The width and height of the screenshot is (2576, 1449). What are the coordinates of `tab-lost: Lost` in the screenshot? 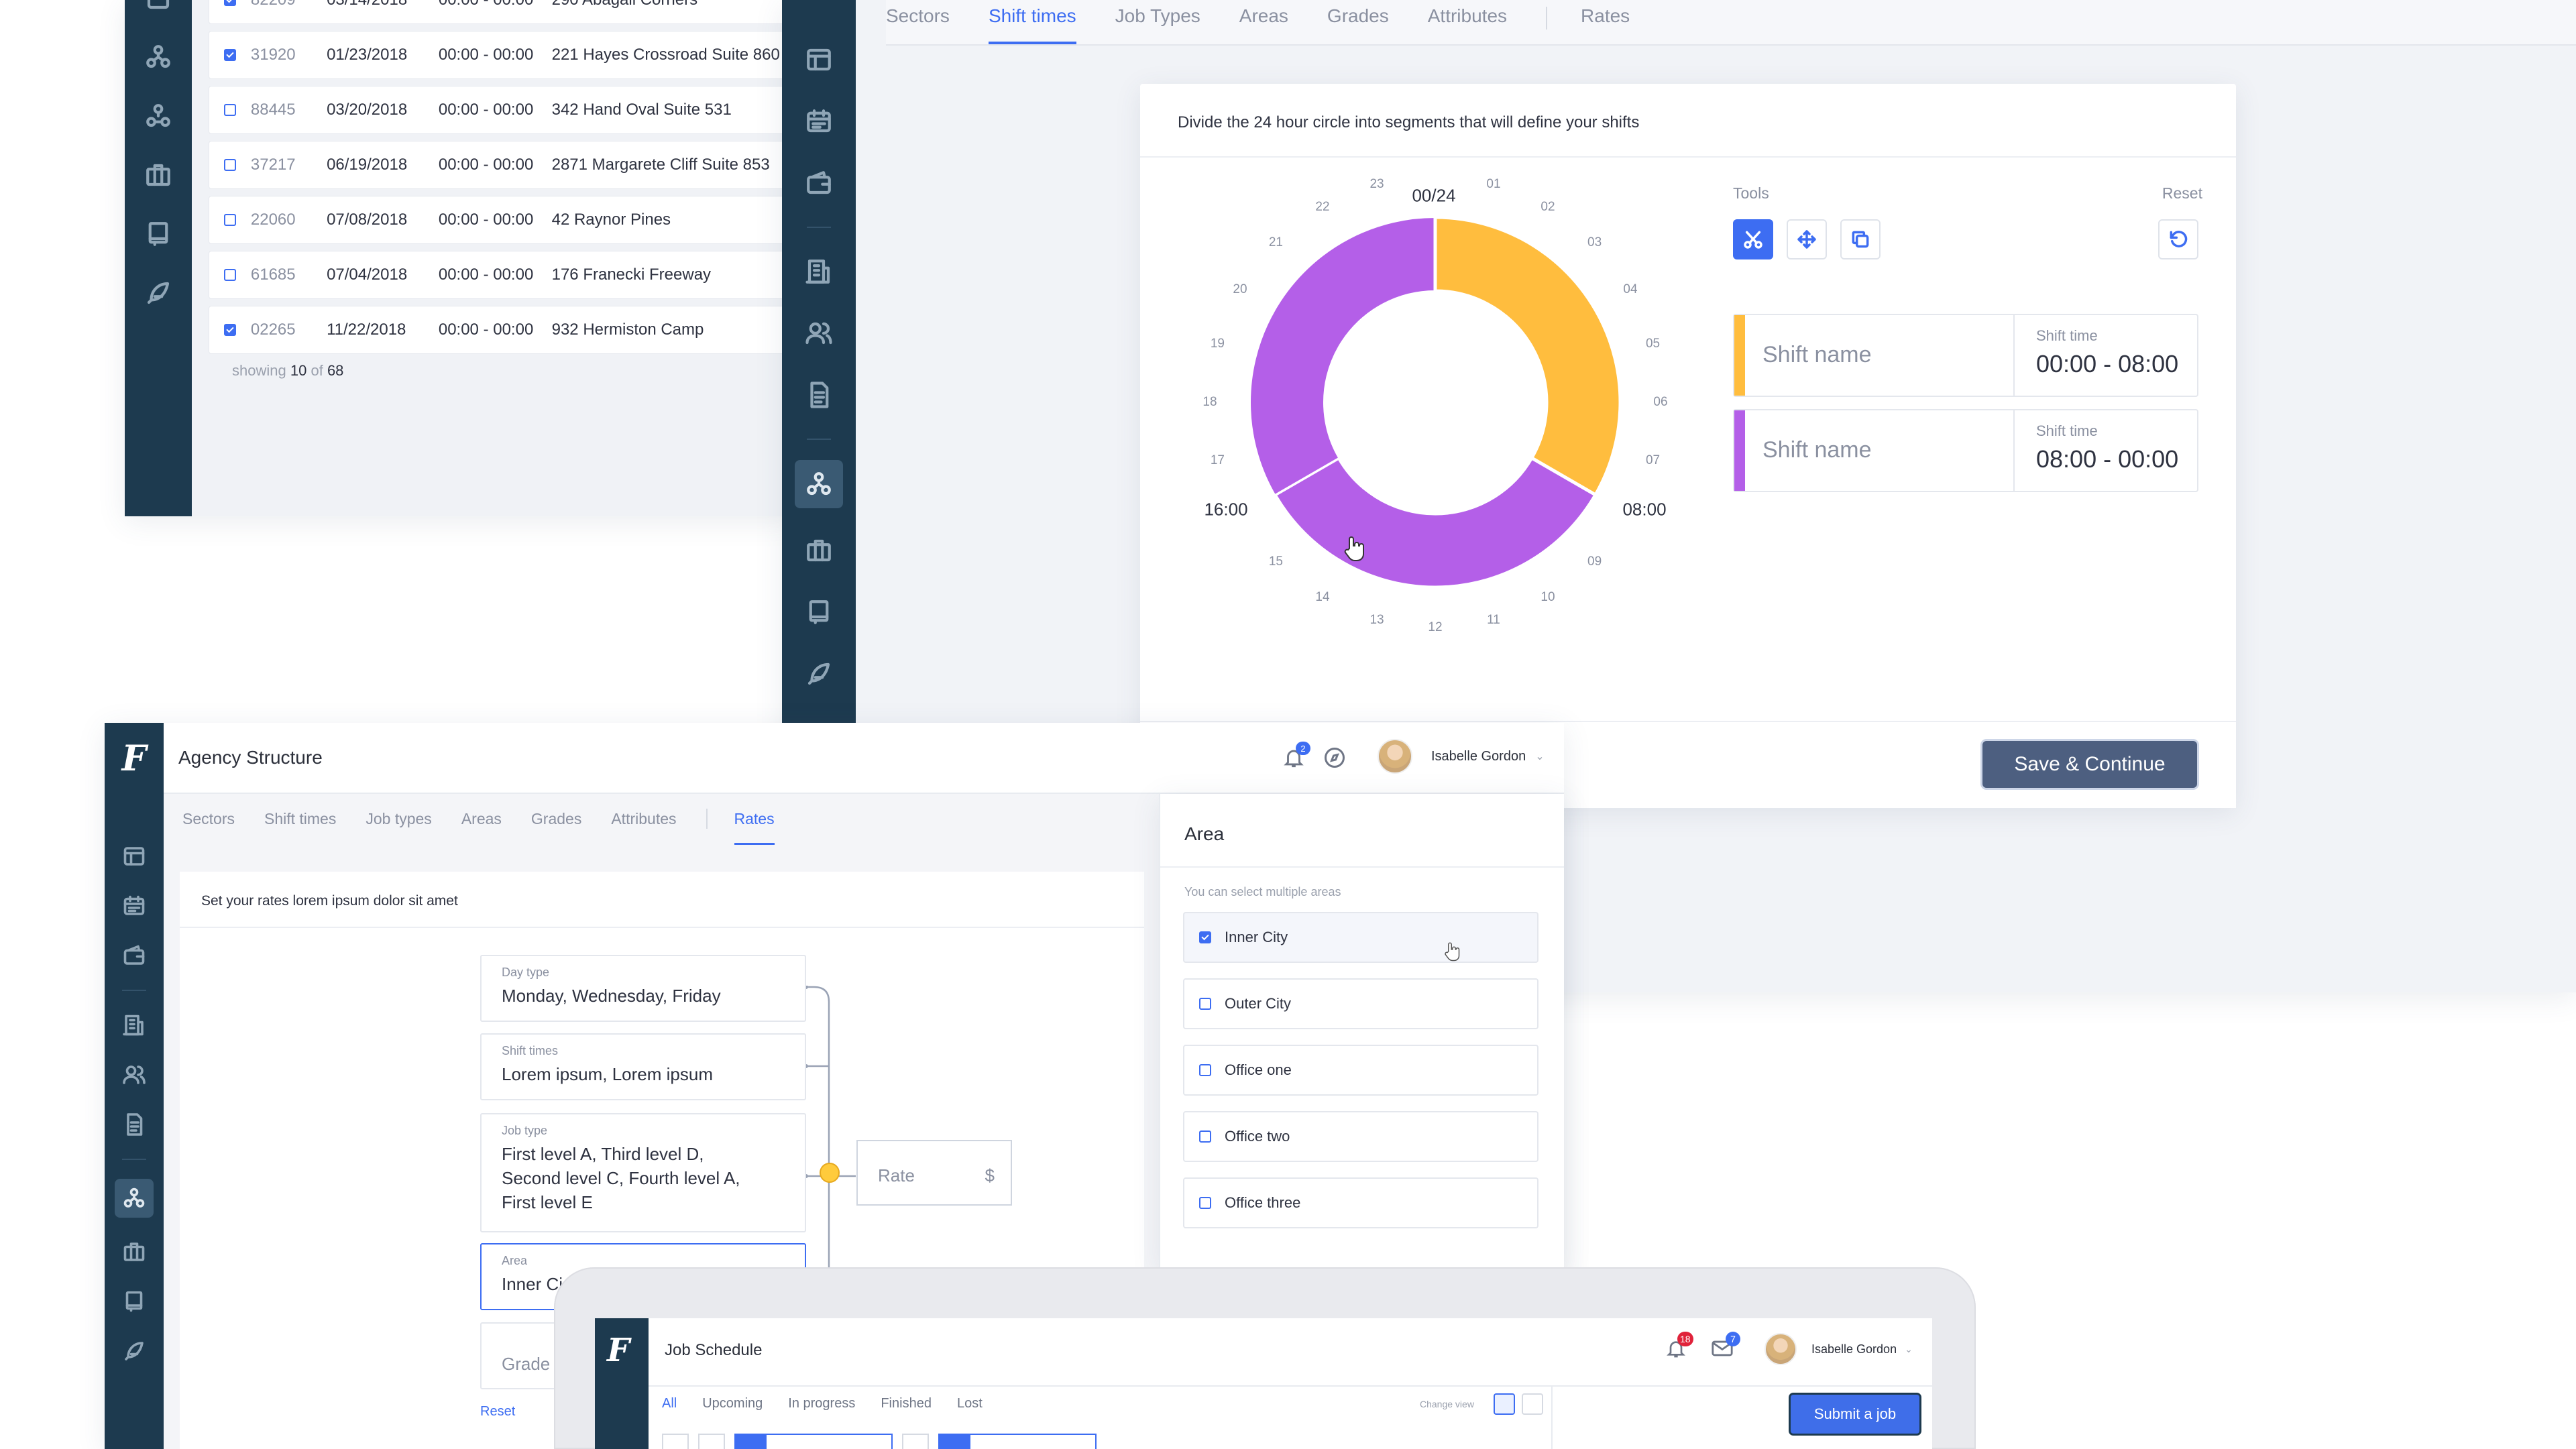 It's located at (970, 1409).